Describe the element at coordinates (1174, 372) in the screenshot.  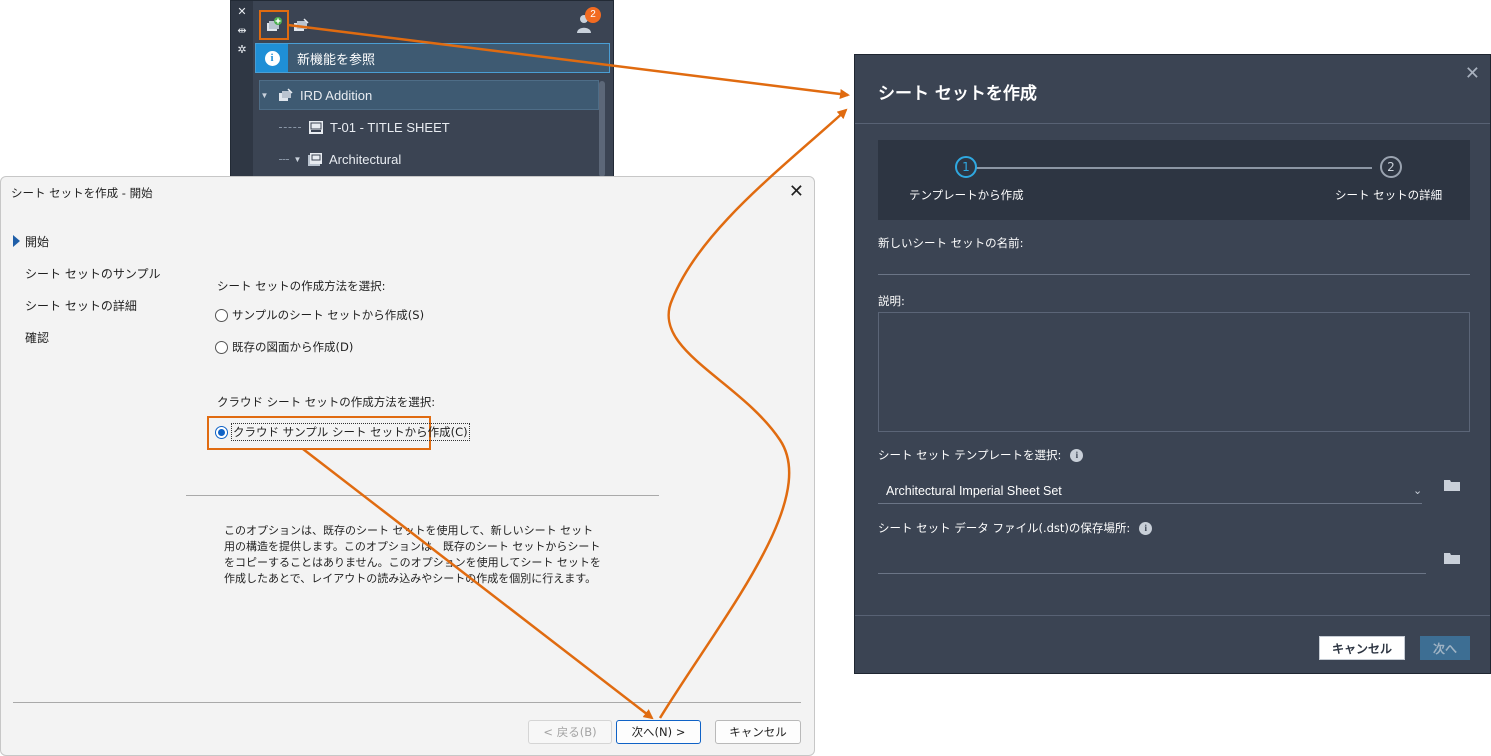
I see `description-textarea` at that location.